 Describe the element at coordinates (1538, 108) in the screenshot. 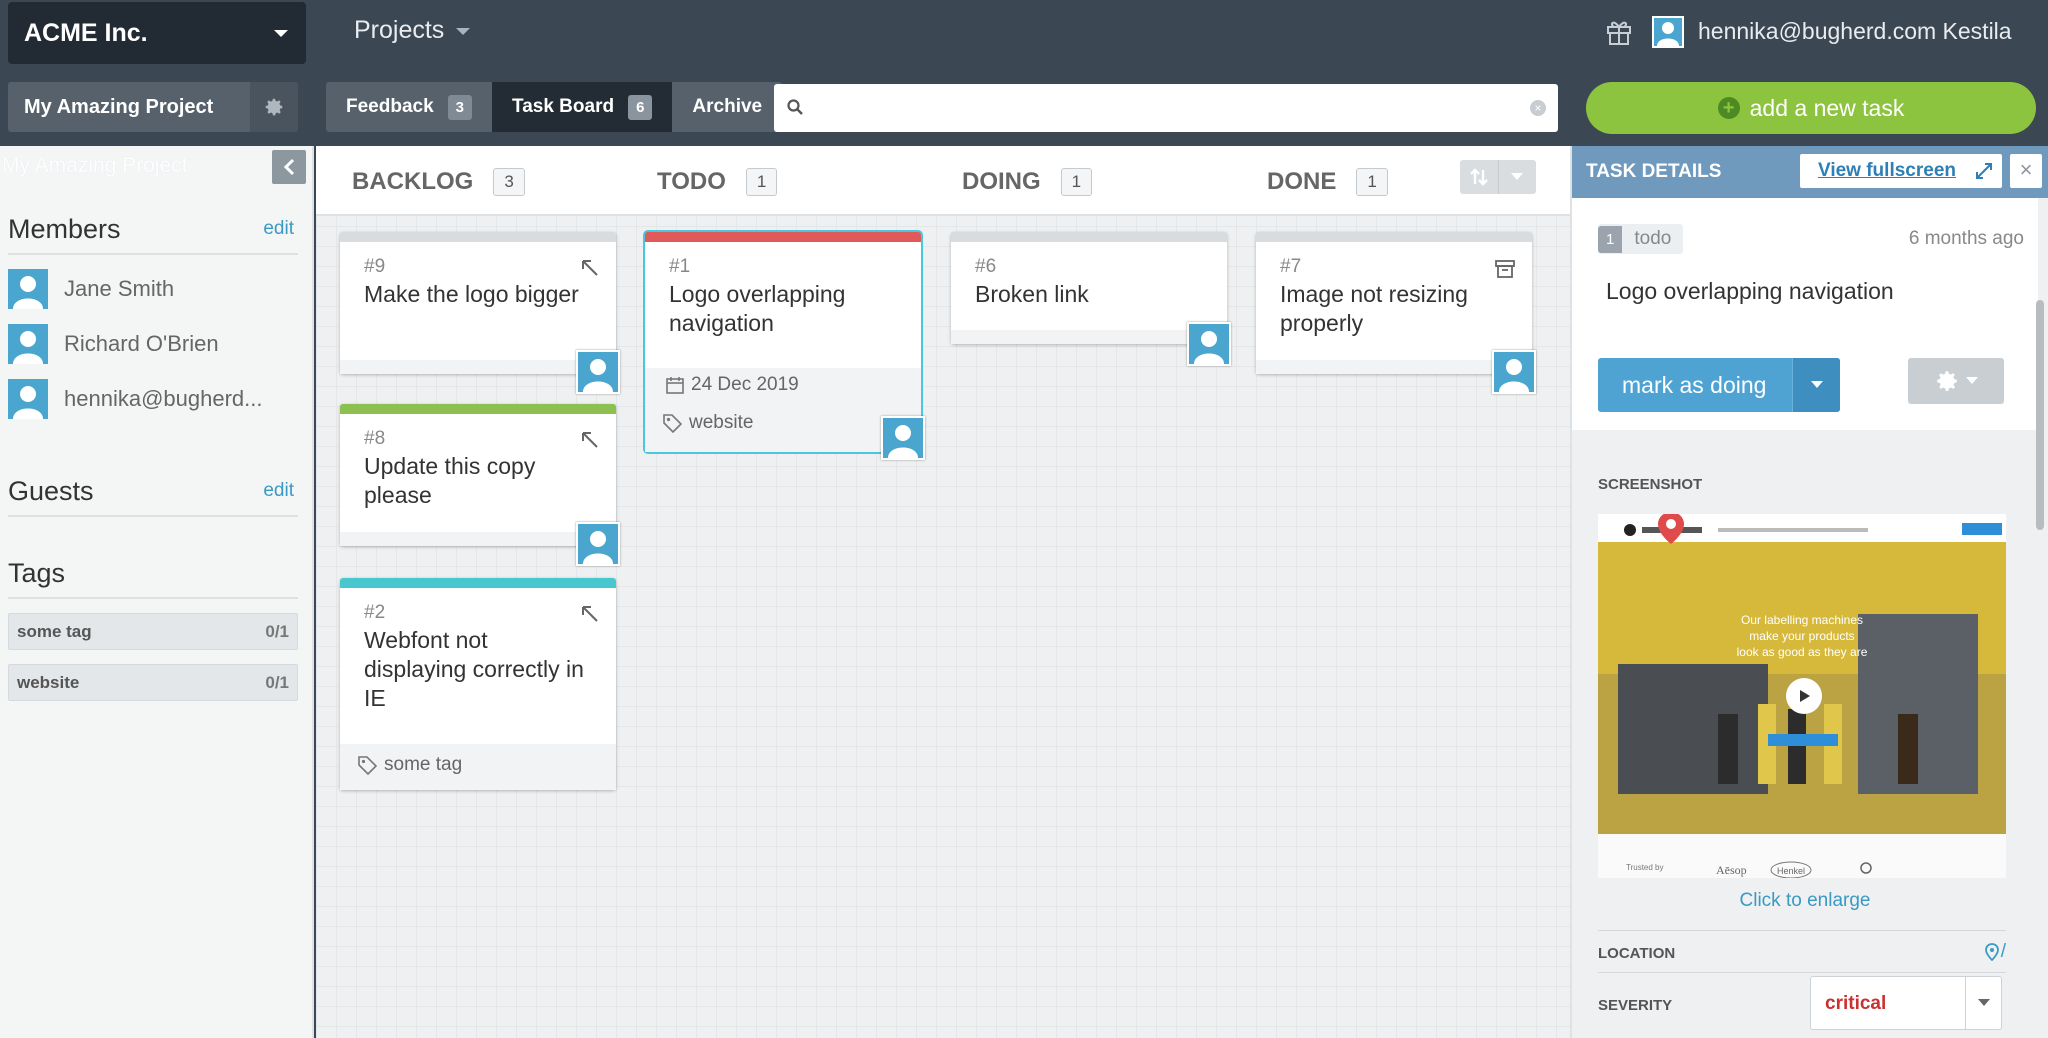

I see `clear-icon: ×` at that location.